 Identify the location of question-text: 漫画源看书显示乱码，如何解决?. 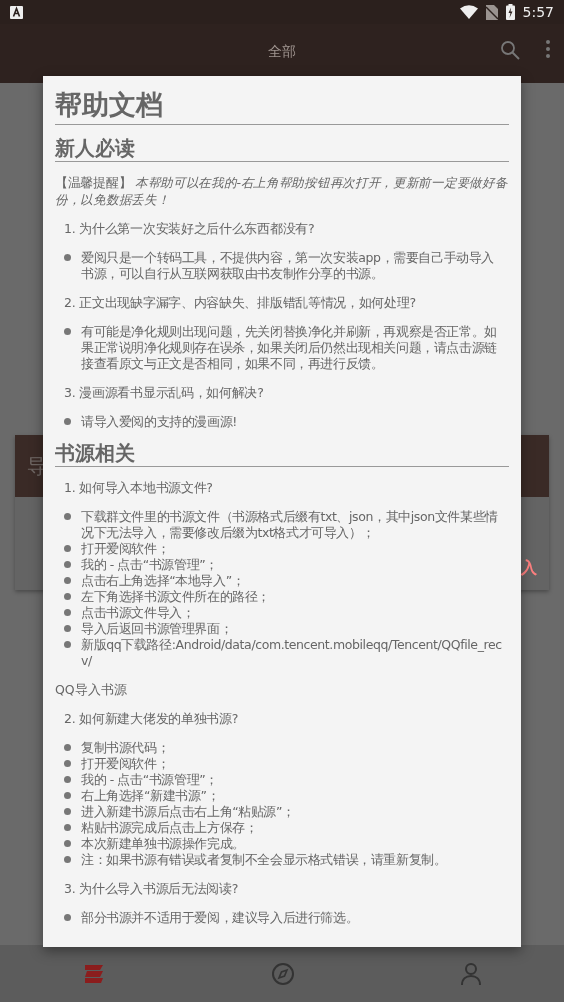
(171, 392).